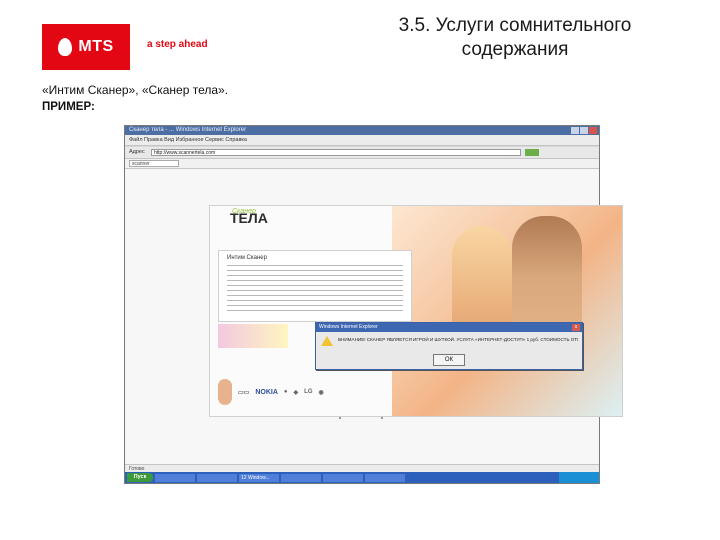 Image resolution: width=720 pixels, height=540 pixels. What do you see at coordinates (140, 477) in the screenshot?
I see `start-button: Пуск` at bounding box center [140, 477].